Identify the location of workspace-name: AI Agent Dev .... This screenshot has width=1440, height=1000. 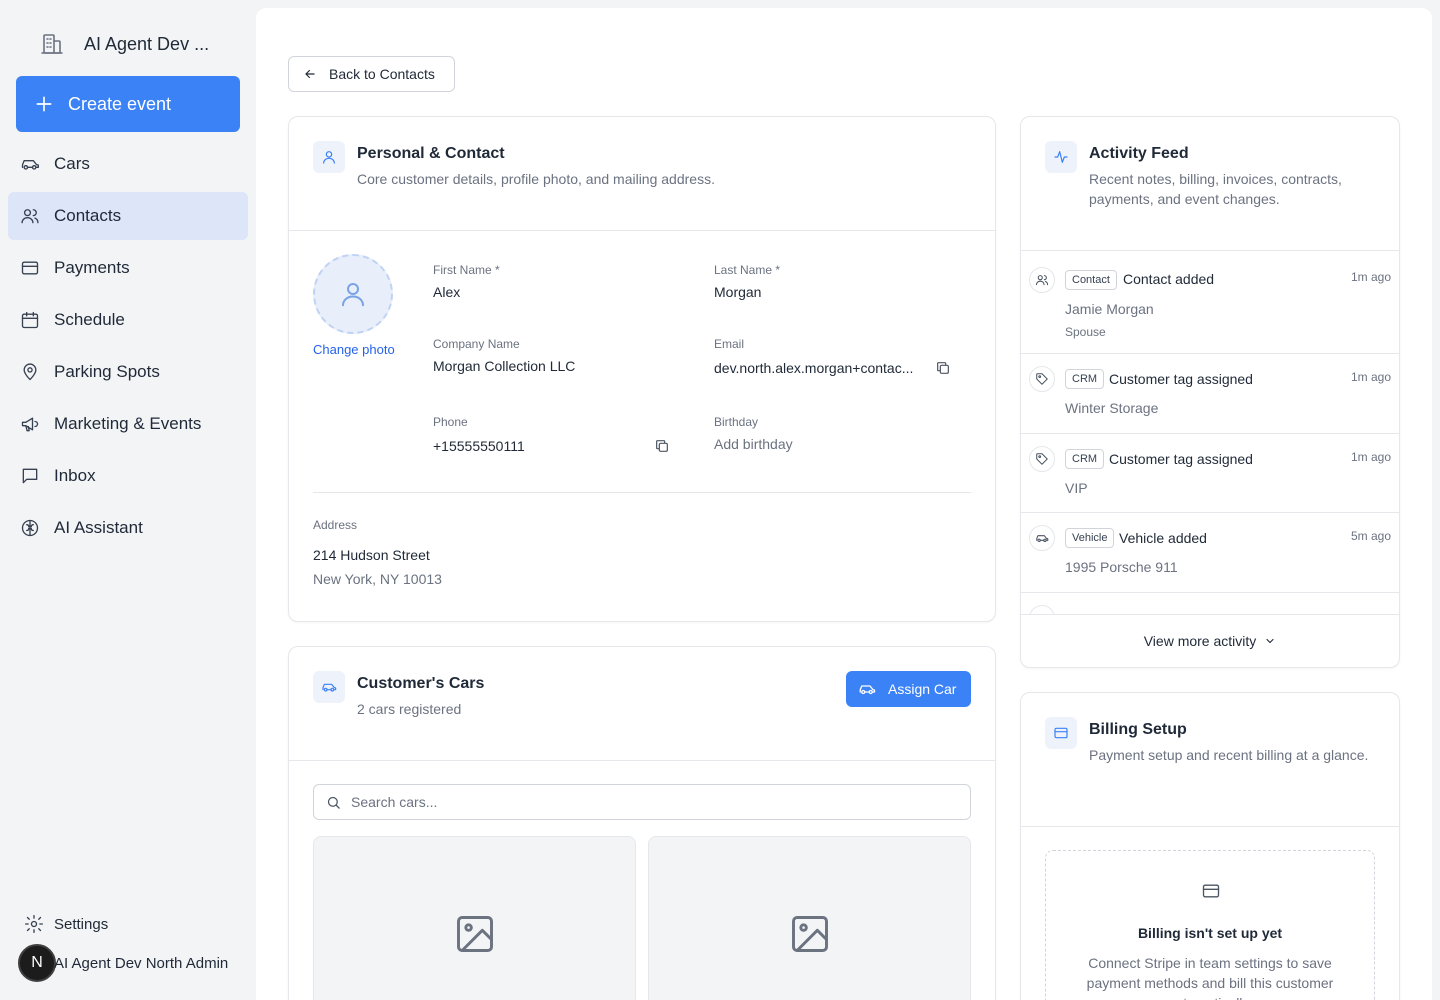
(147, 43).